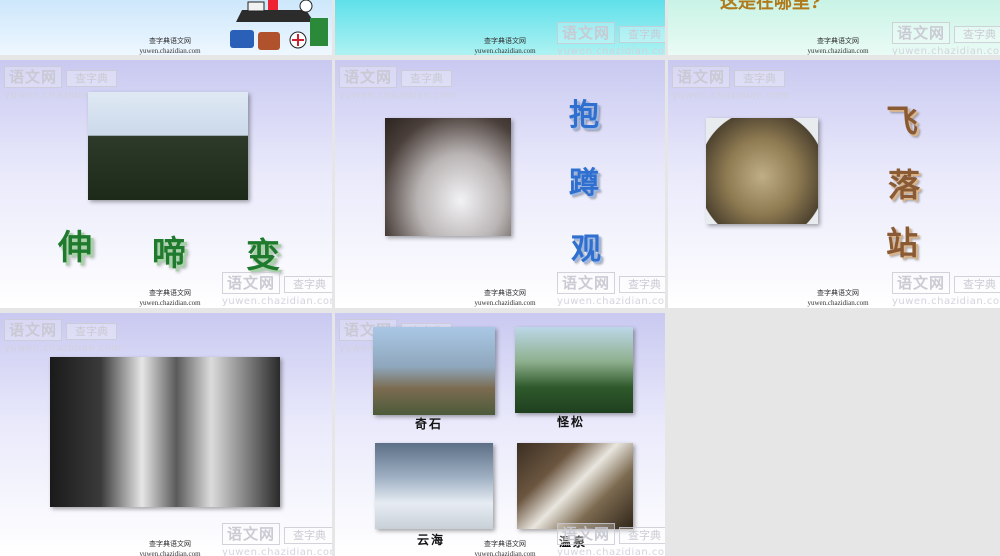 The image size is (1000, 556). What do you see at coordinates (584, 115) in the screenshot?
I see `word-1: 抱` at bounding box center [584, 115].